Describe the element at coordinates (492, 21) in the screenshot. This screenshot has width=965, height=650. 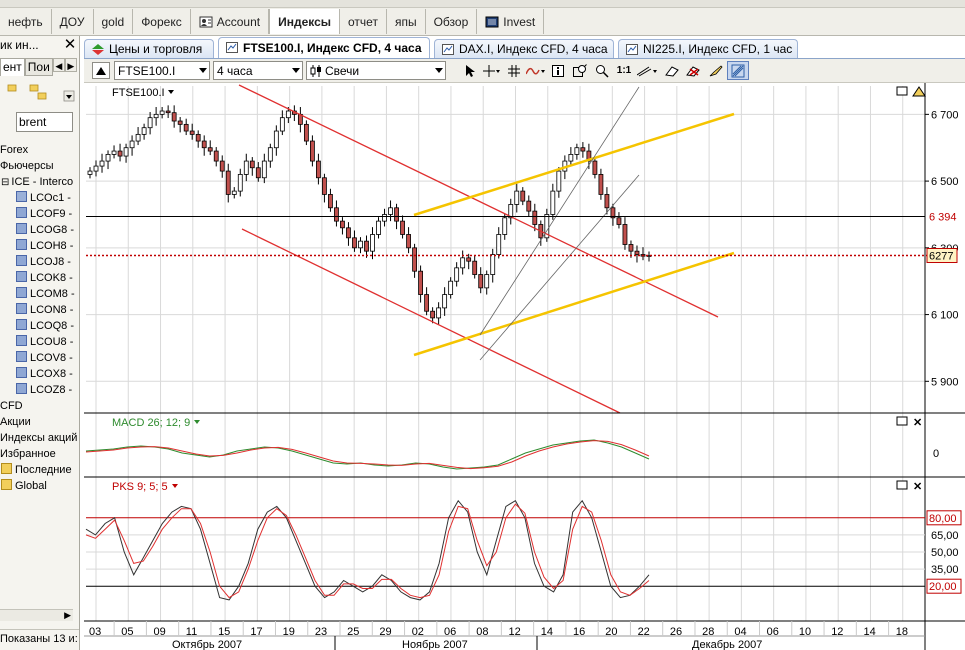
I see `invest-icon` at that location.